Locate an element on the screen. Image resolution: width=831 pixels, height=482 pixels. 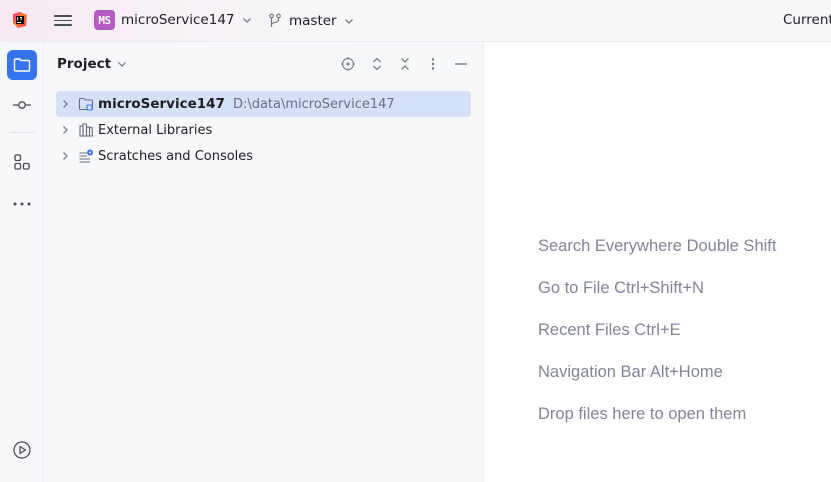
structure-icon is located at coordinates (22, 162).